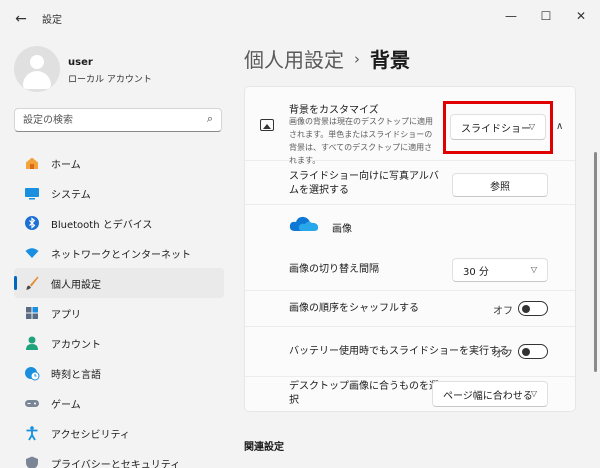 This screenshot has width=600, height=468. What do you see at coordinates (32, 283) in the screenshot?
I see `brush-icon` at bounding box center [32, 283].